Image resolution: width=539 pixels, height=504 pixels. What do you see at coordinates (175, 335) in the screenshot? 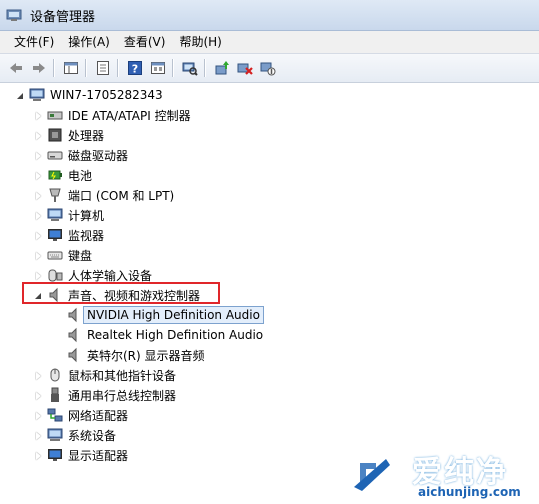
I see `device-label: Realtek High Definition Audio` at bounding box center [175, 335].